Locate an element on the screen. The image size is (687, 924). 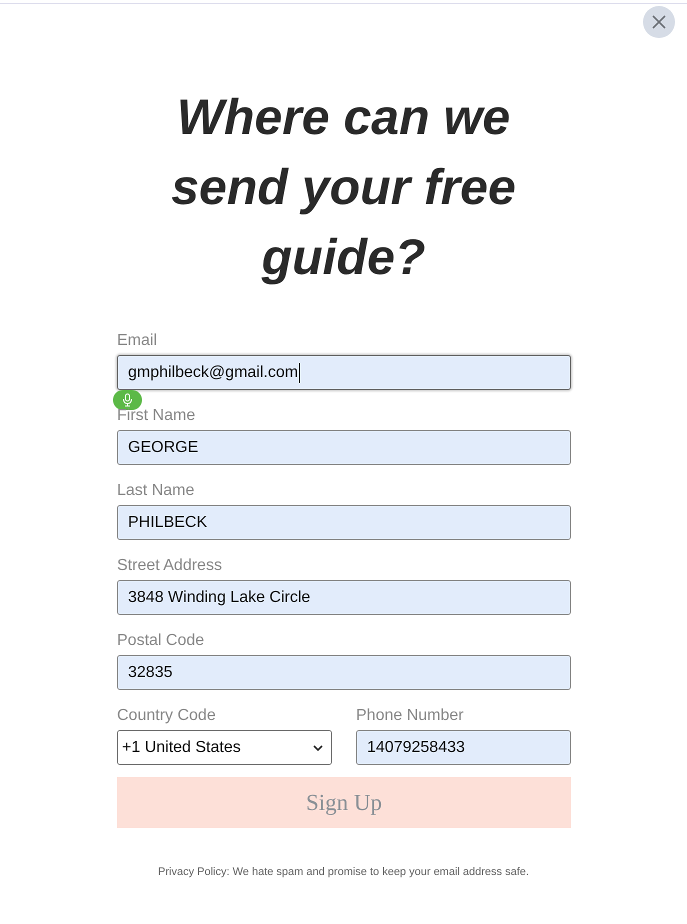
close-button is located at coordinates (659, 22).